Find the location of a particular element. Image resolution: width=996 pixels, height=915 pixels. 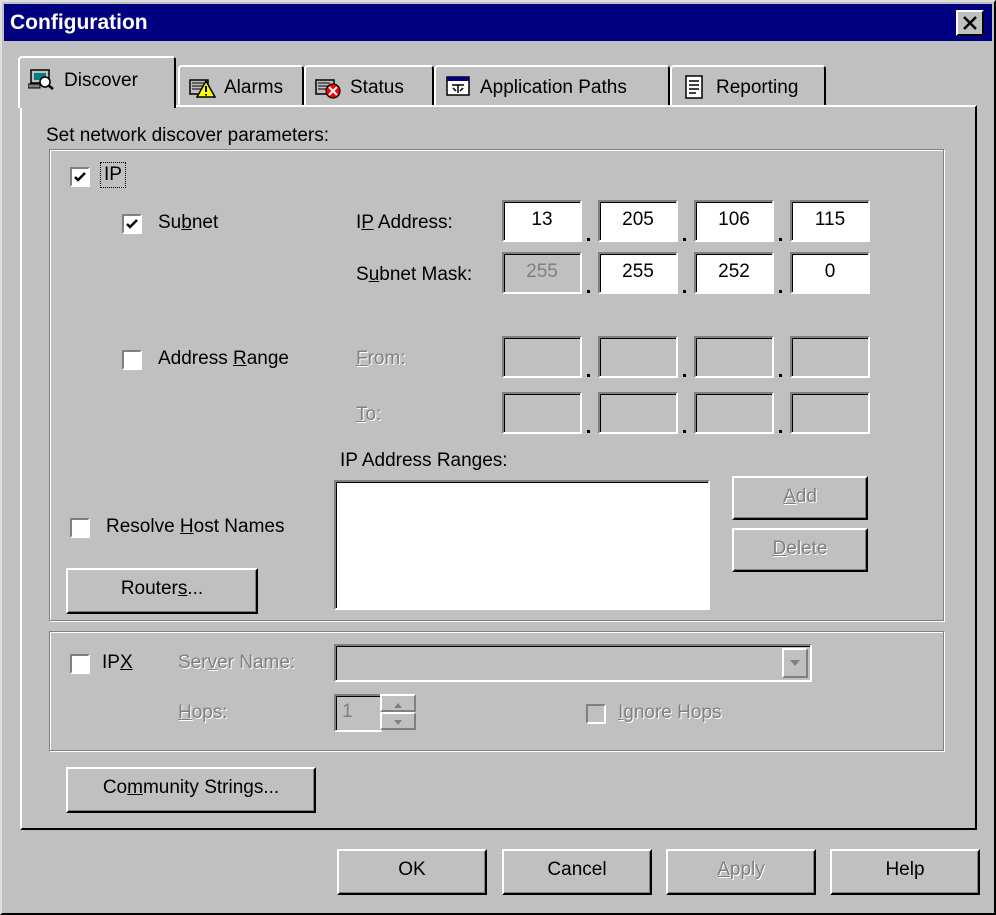

tab-application-paths: Application Paths is located at coordinates (552, 85).